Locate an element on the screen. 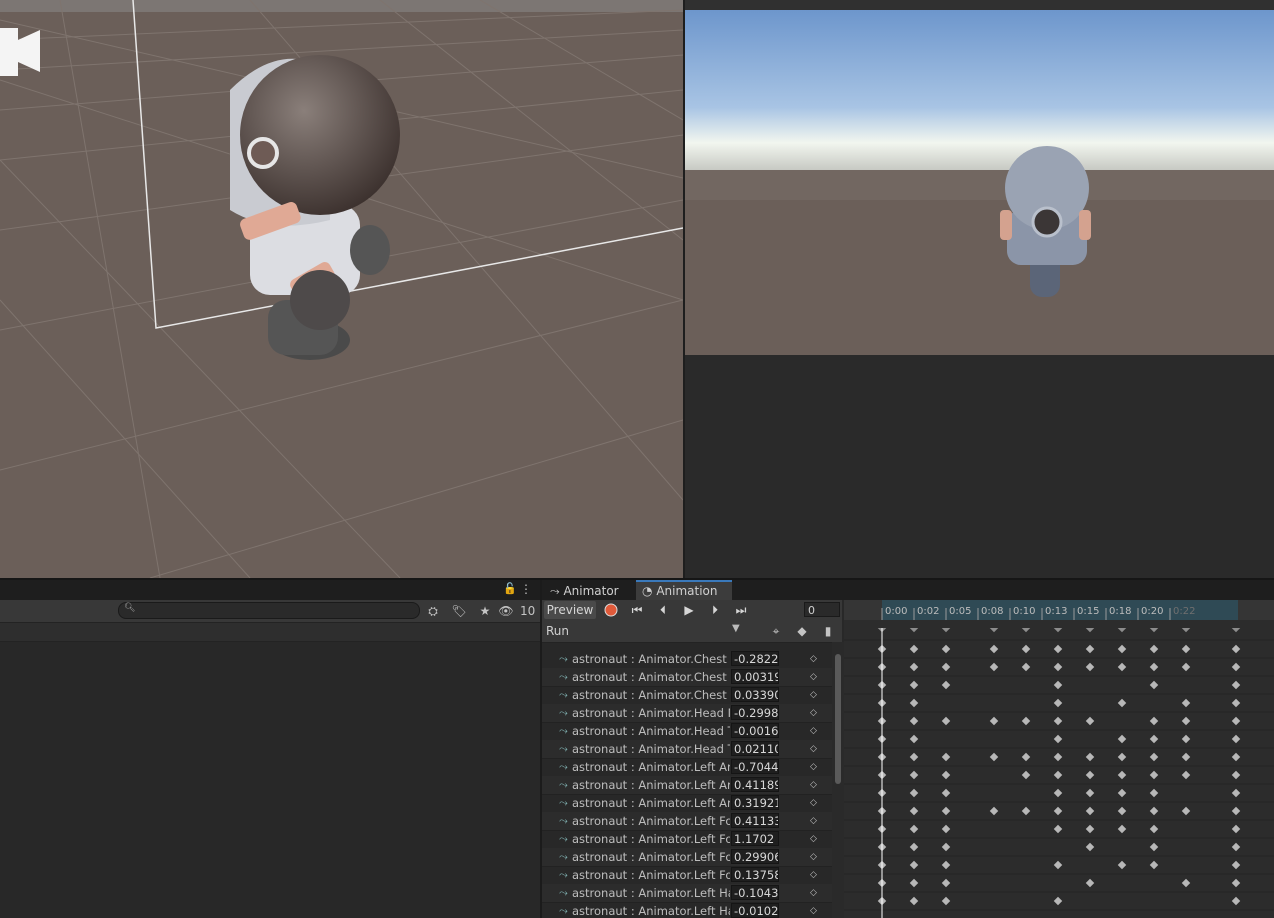 The image size is (1274, 918). property-value-field: -0.0102 is located at coordinates (755, 910).